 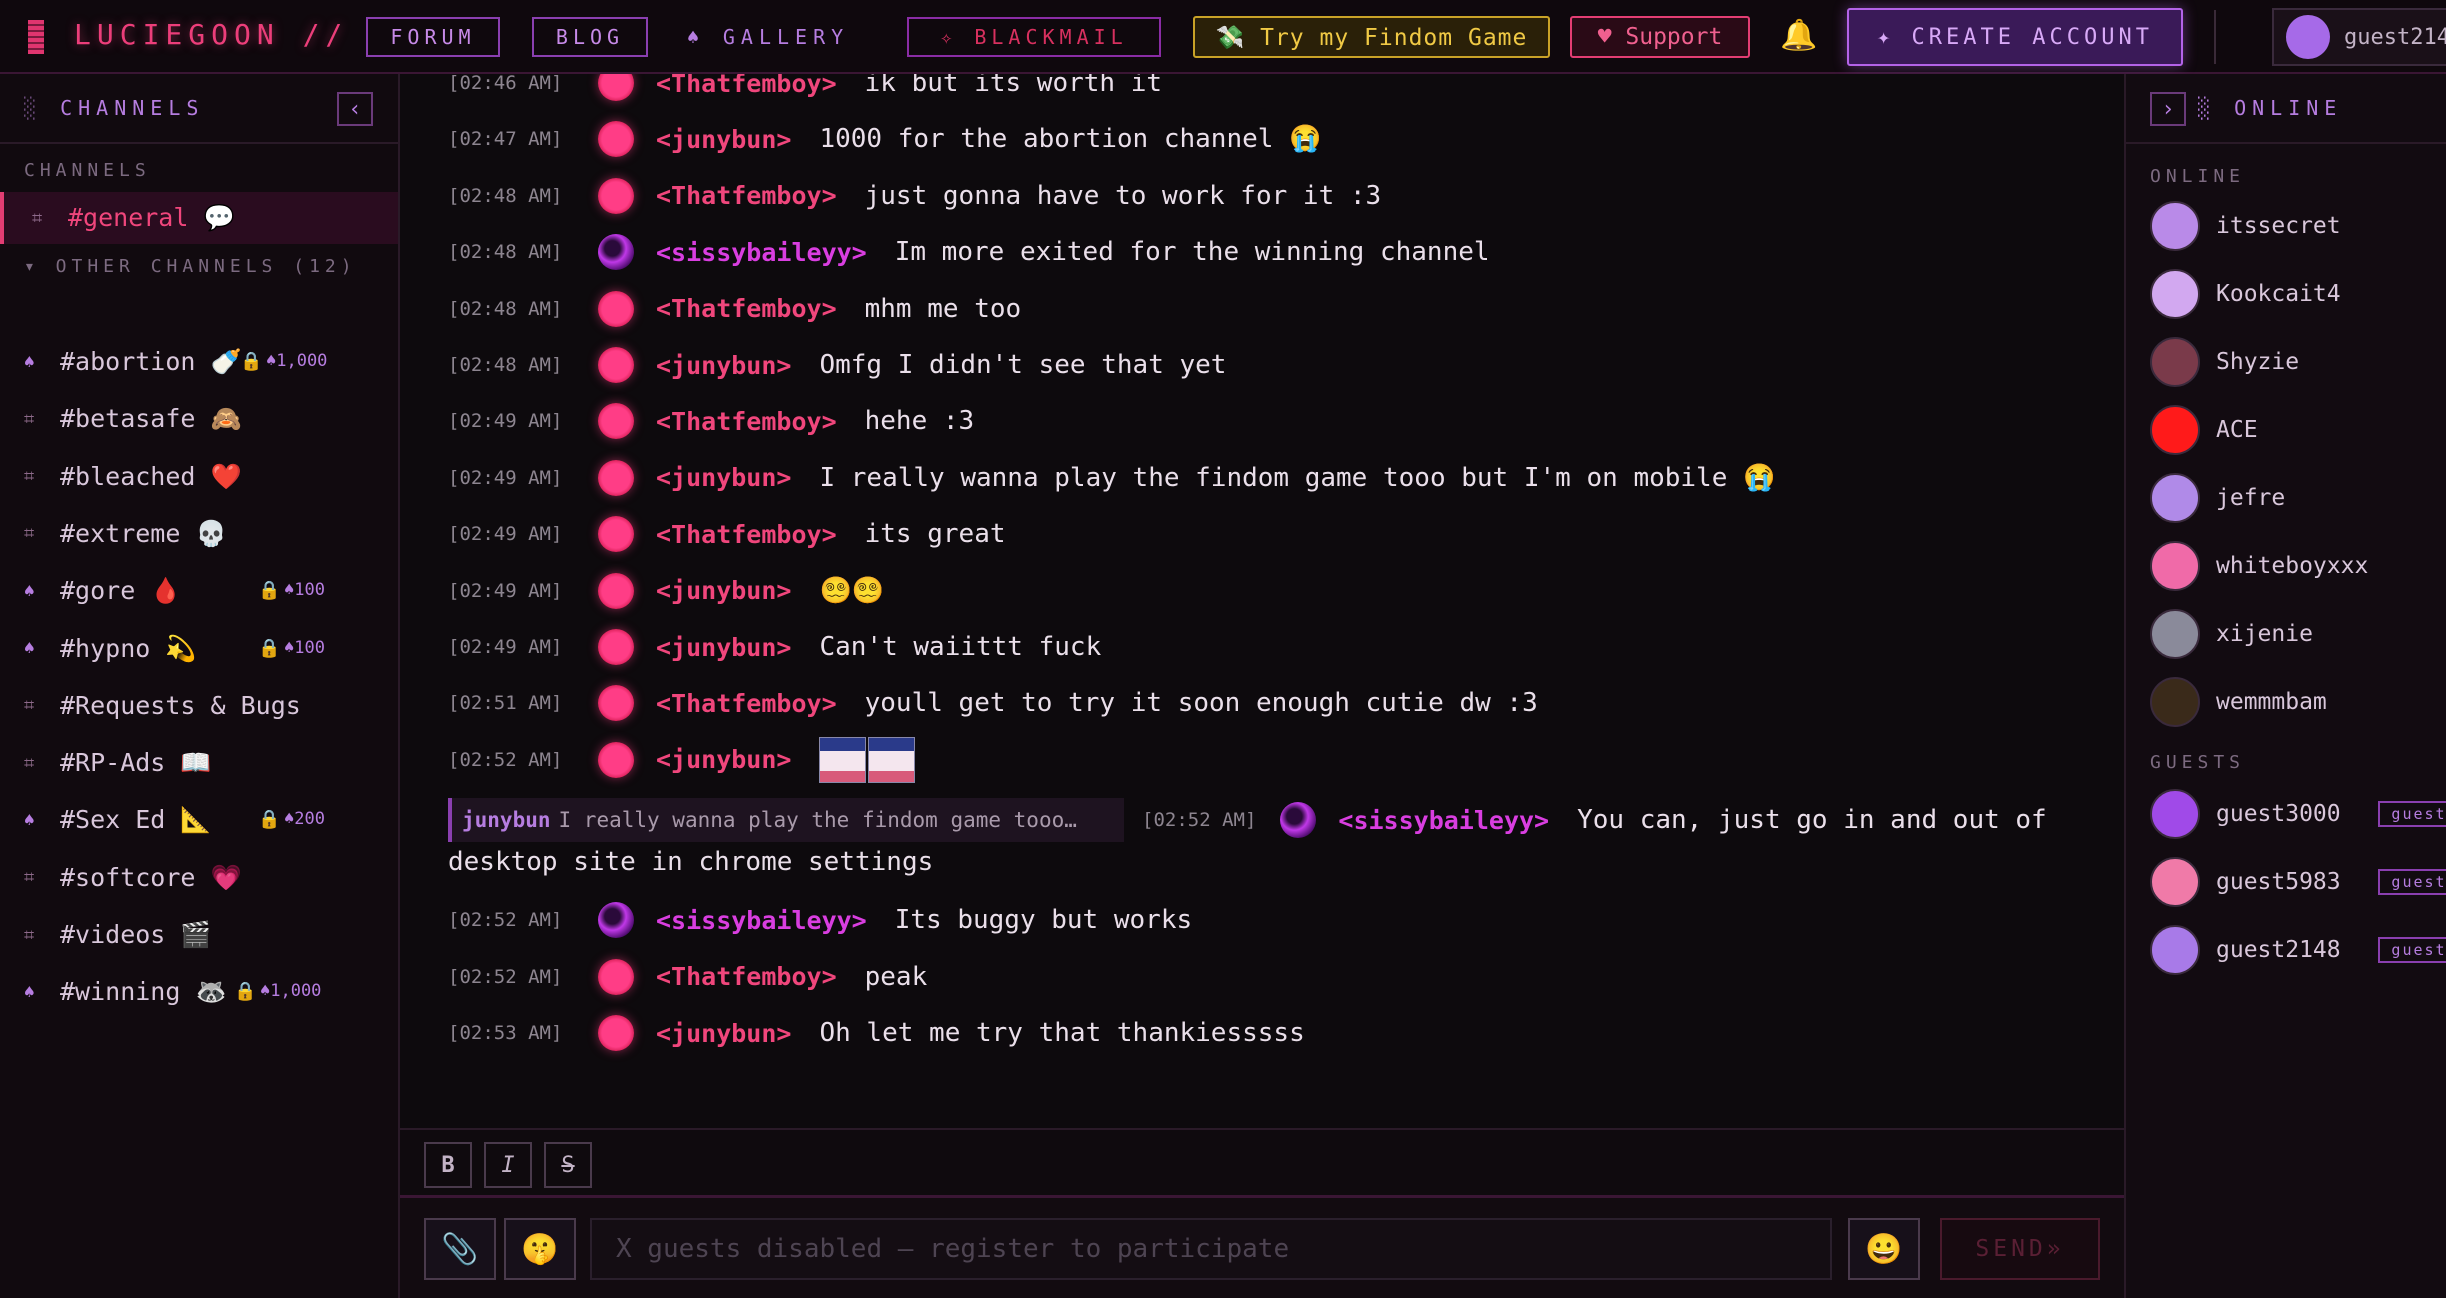 I want to click on username: xijenie, so click(x=2264, y=634).